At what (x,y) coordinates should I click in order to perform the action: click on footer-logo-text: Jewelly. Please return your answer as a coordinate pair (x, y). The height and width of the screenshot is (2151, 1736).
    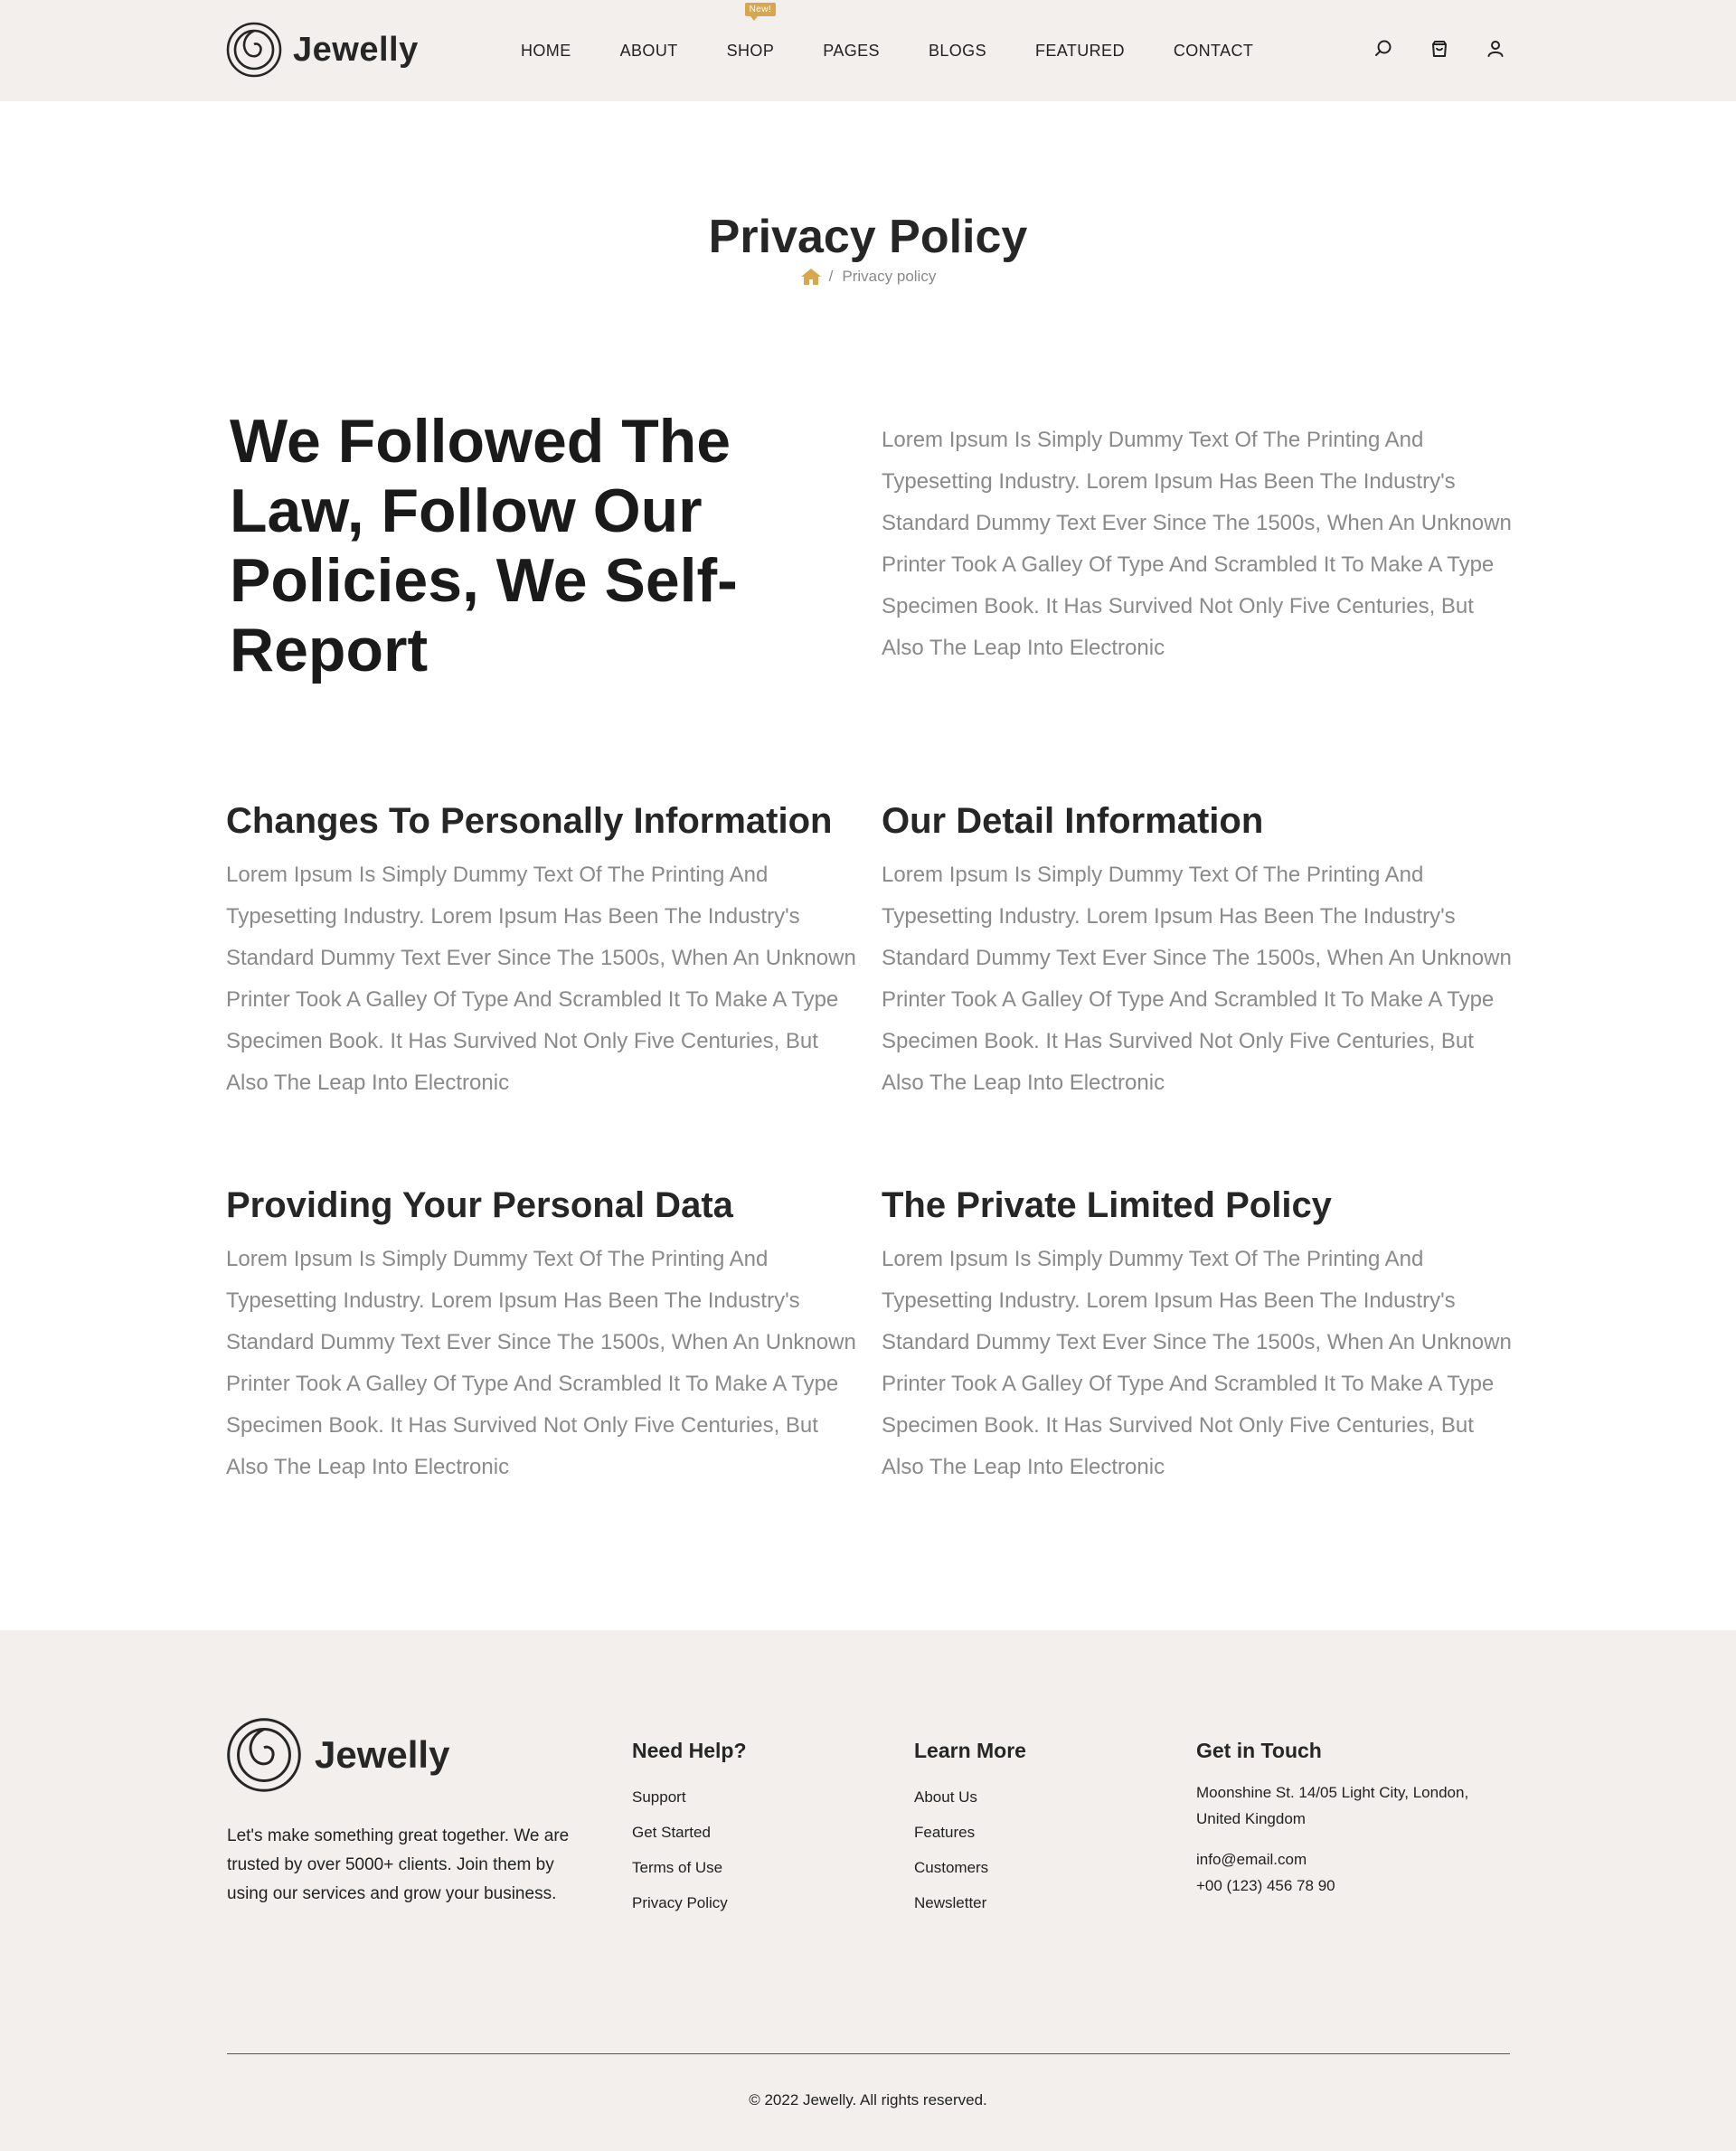
    Looking at the image, I should click on (382, 1754).